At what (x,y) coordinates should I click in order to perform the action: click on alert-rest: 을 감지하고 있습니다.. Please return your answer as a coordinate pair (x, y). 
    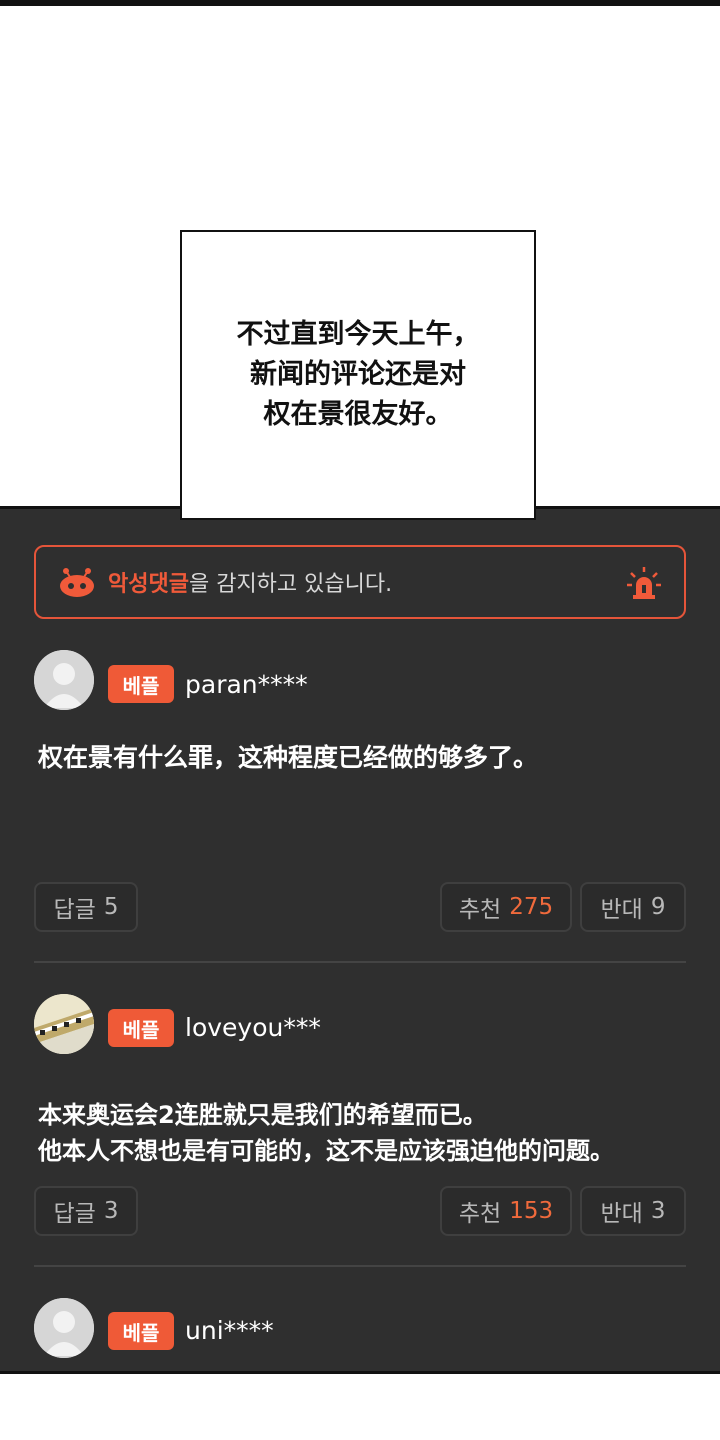
    Looking at the image, I should click on (290, 584).